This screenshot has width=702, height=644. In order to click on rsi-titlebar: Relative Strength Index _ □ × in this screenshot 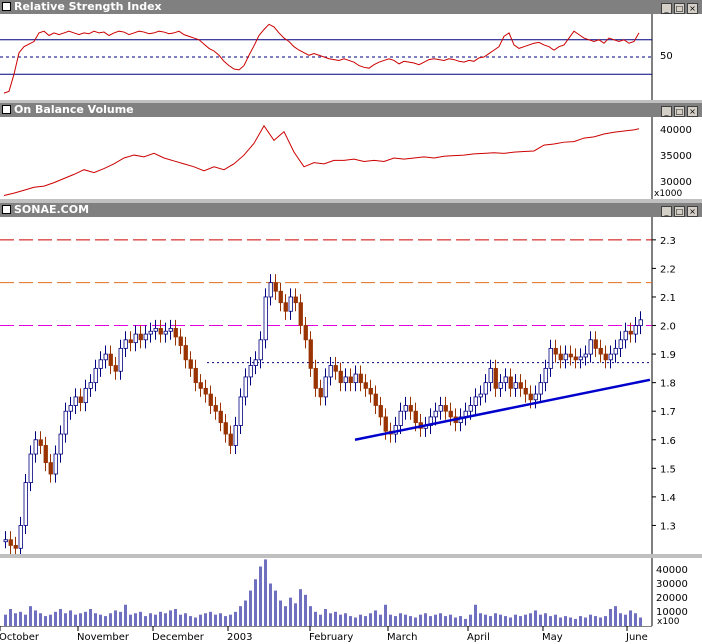, I will do `click(351, 7)`.